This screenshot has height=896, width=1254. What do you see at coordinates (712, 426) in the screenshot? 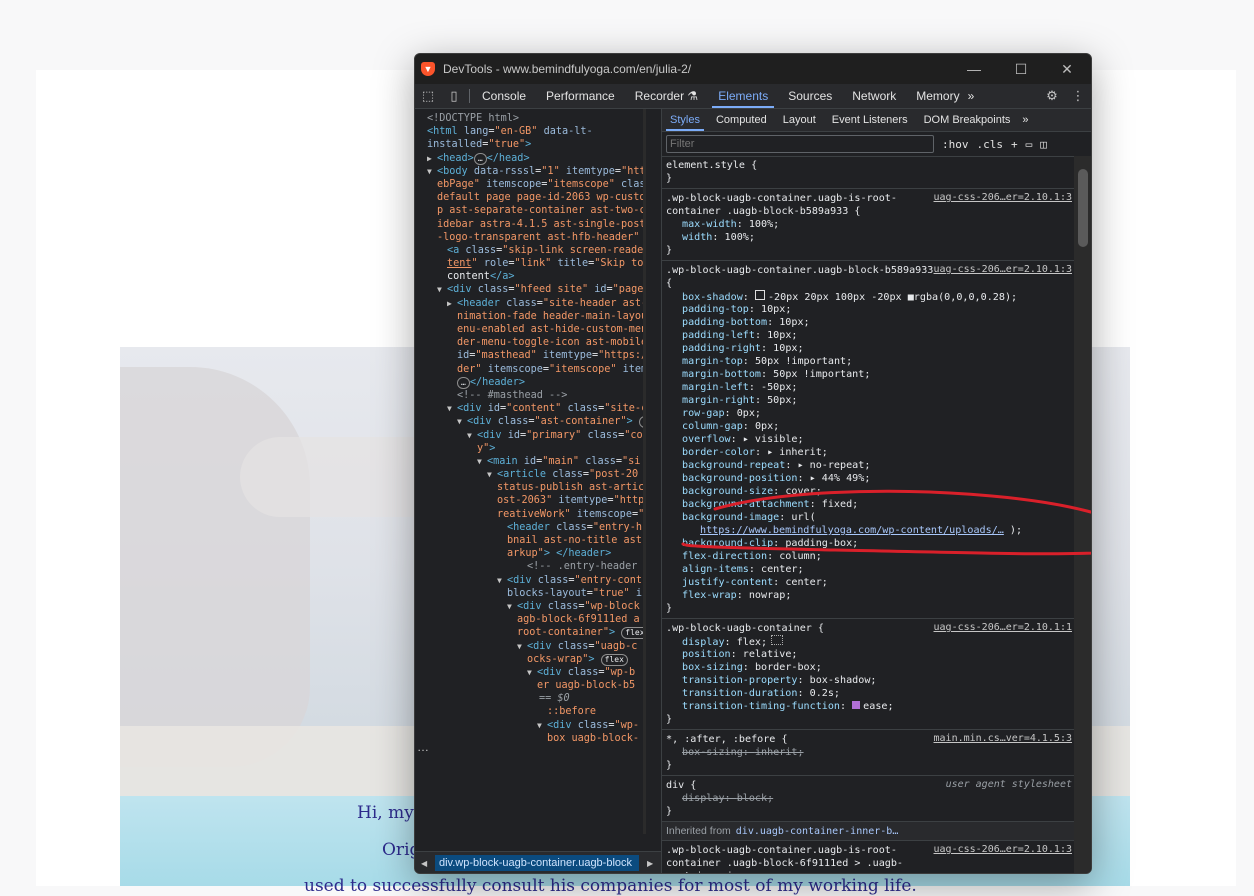
I see `property-name: column-gap` at bounding box center [712, 426].